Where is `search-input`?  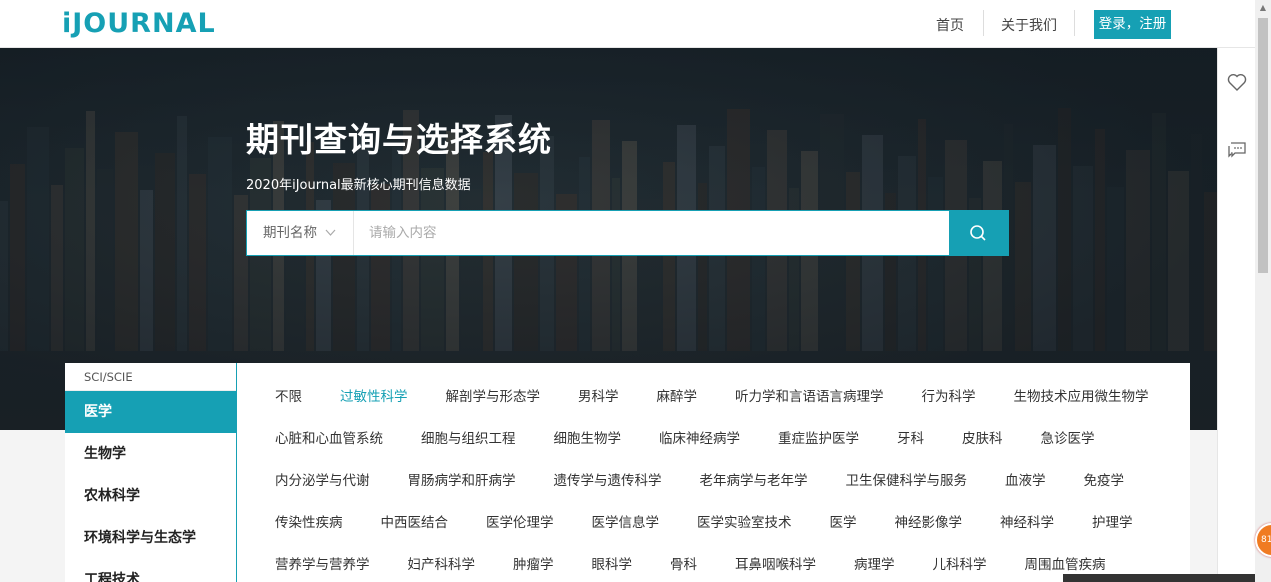
search-input is located at coordinates (652, 233).